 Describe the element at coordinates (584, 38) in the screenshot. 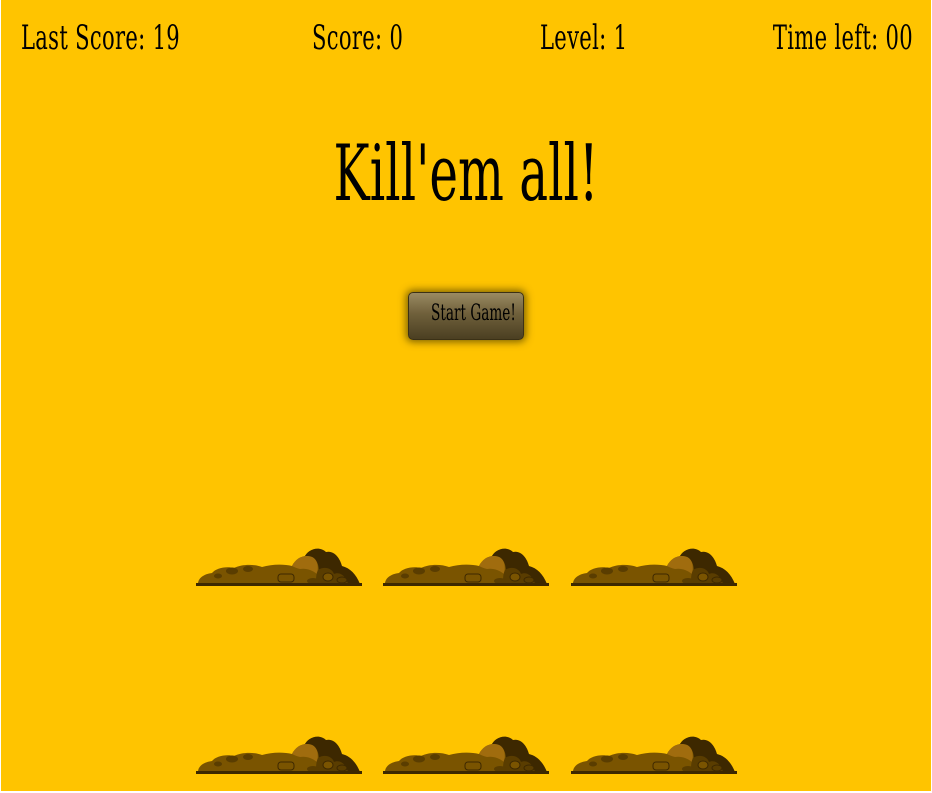

I see `level-display: Level: 1` at that location.